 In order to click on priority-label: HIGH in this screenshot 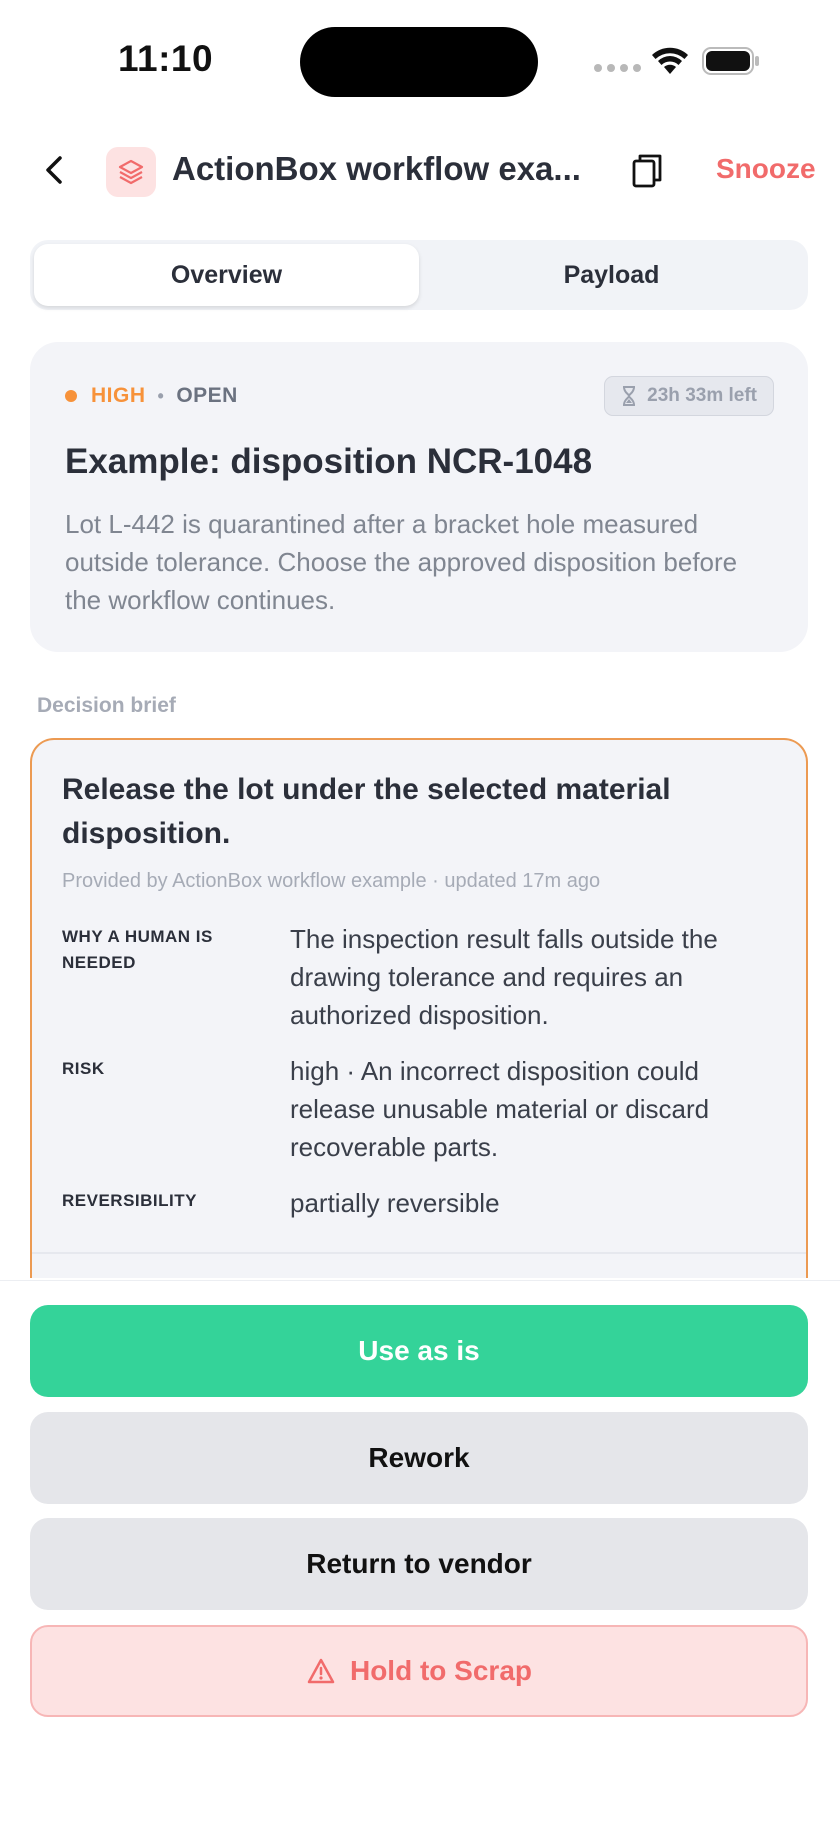, I will do `click(118, 395)`.